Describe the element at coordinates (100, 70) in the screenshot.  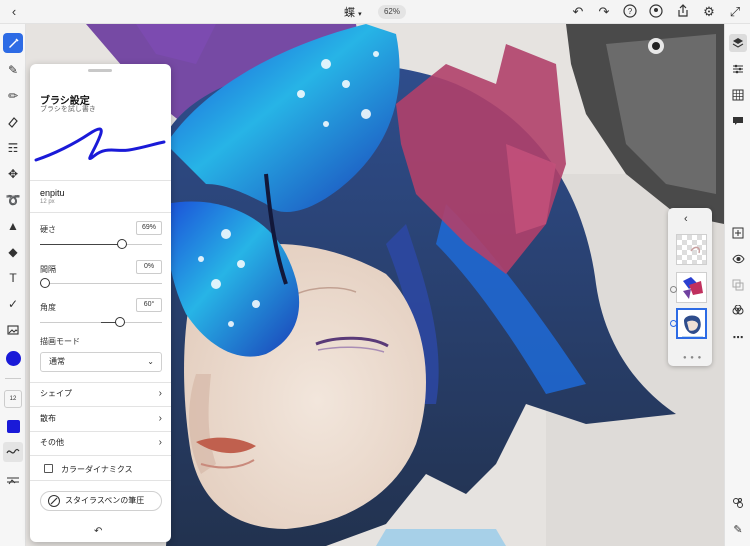
I see `panel-drag-handle` at that location.